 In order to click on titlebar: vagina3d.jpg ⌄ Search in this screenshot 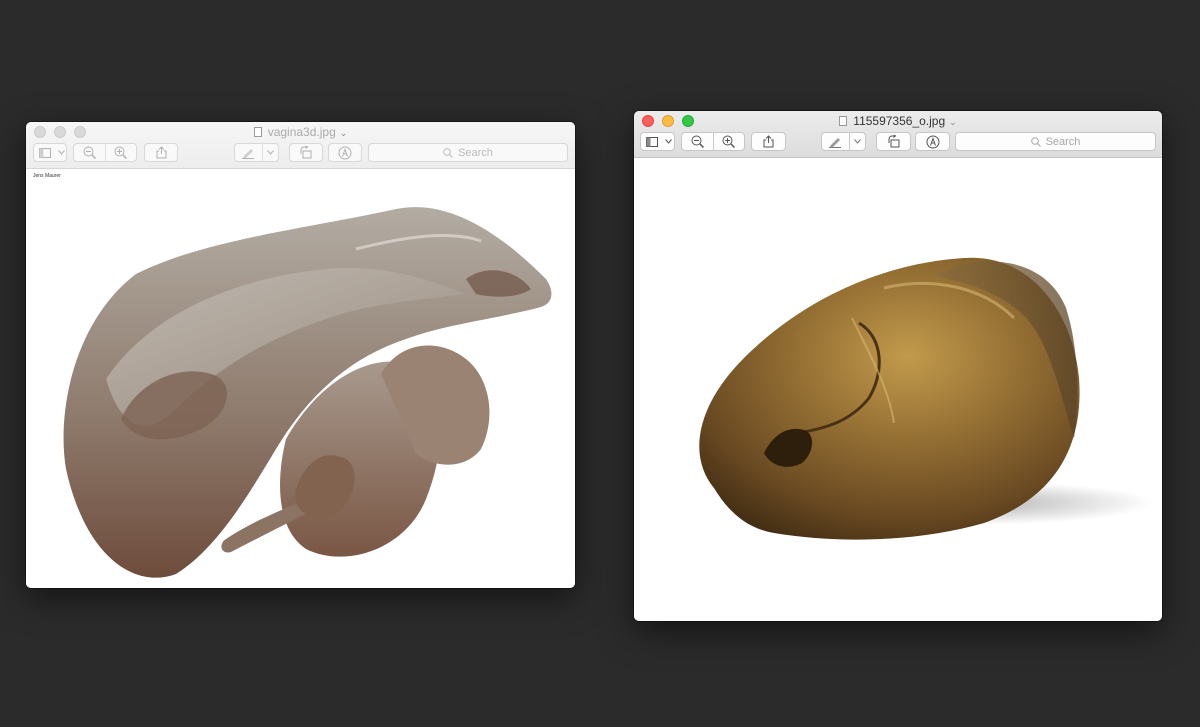, I will do `click(300, 145)`.